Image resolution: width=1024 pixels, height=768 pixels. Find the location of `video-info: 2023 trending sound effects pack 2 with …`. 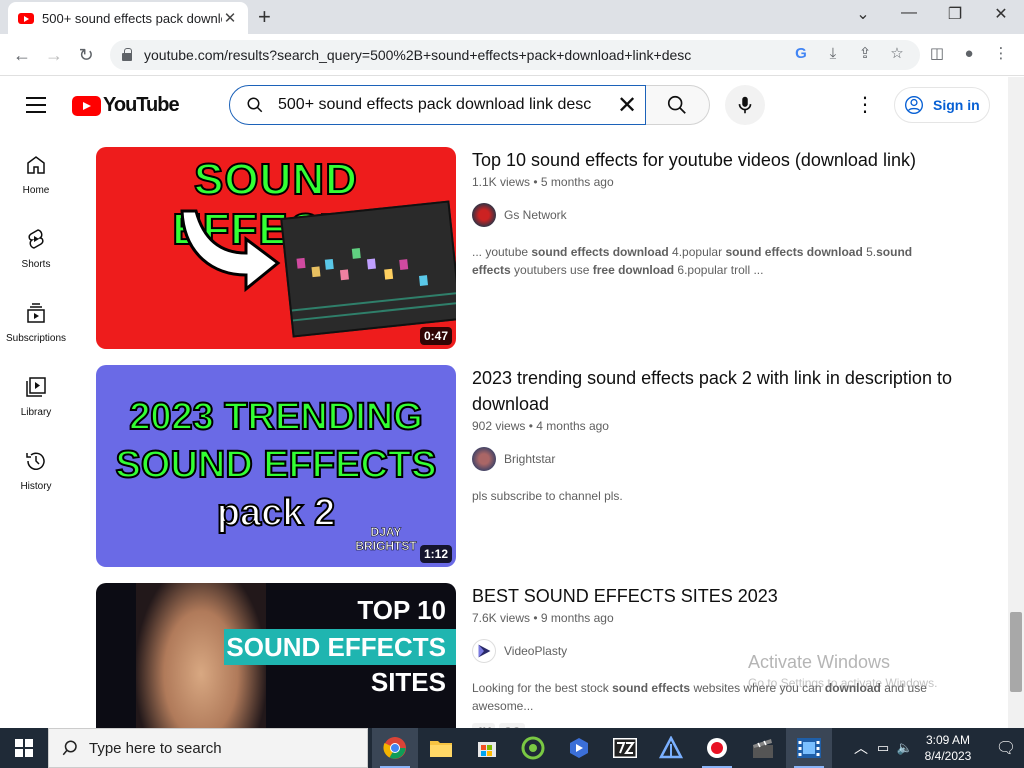

video-info: 2023 trending sound effects pack 2 with … is located at coordinates (722, 435).